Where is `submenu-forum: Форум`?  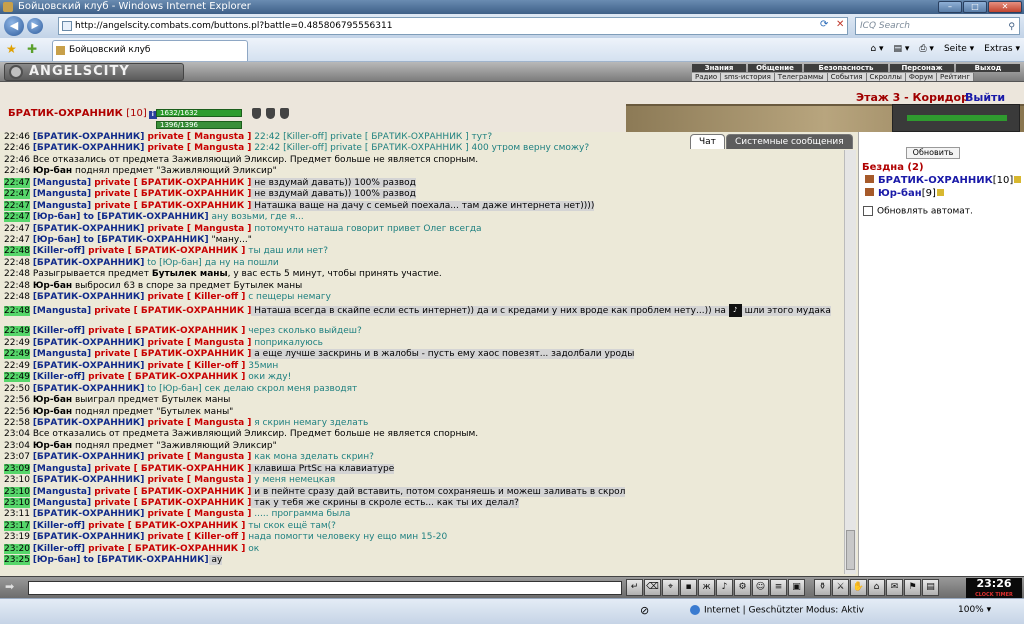
submenu-forum: Форум is located at coordinates (922, 77).